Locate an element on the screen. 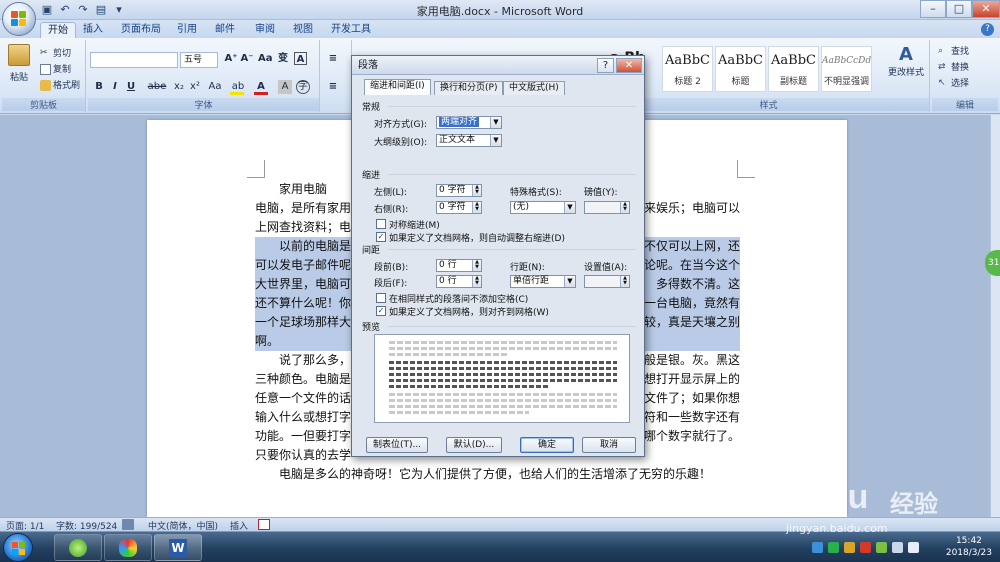  highlight-button: ab is located at coordinates (238, 87).